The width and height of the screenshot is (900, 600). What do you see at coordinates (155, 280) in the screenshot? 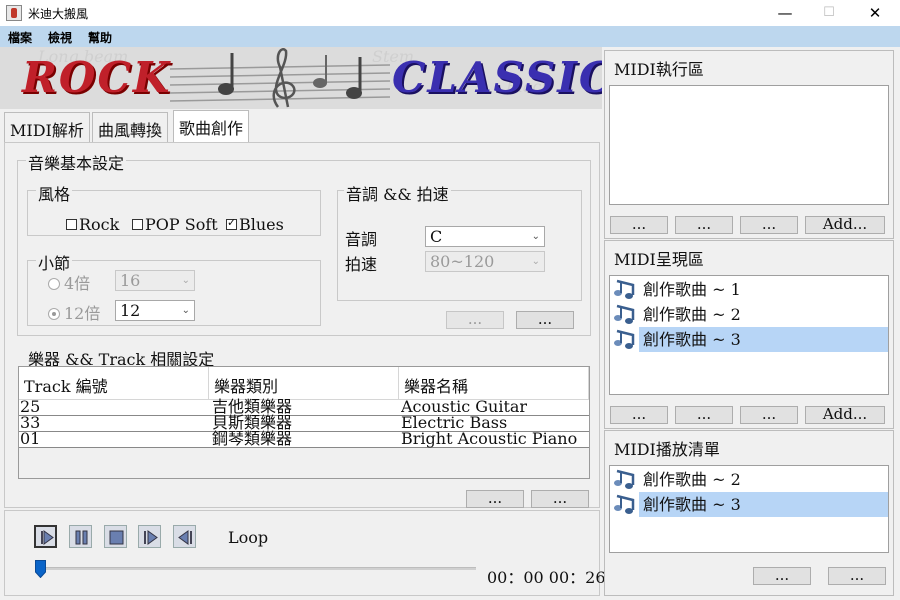
I see `measure-4x-select: 16 ⌄` at bounding box center [155, 280].